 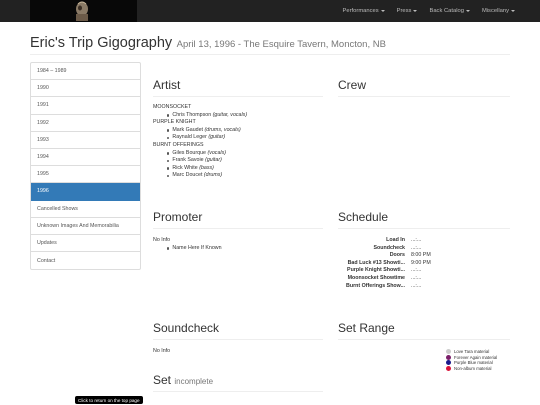 What do you see at coordinates (187, 249) in the screenshot?
I see `list-item: Name Here If Known` at bounding box center [187, 249].